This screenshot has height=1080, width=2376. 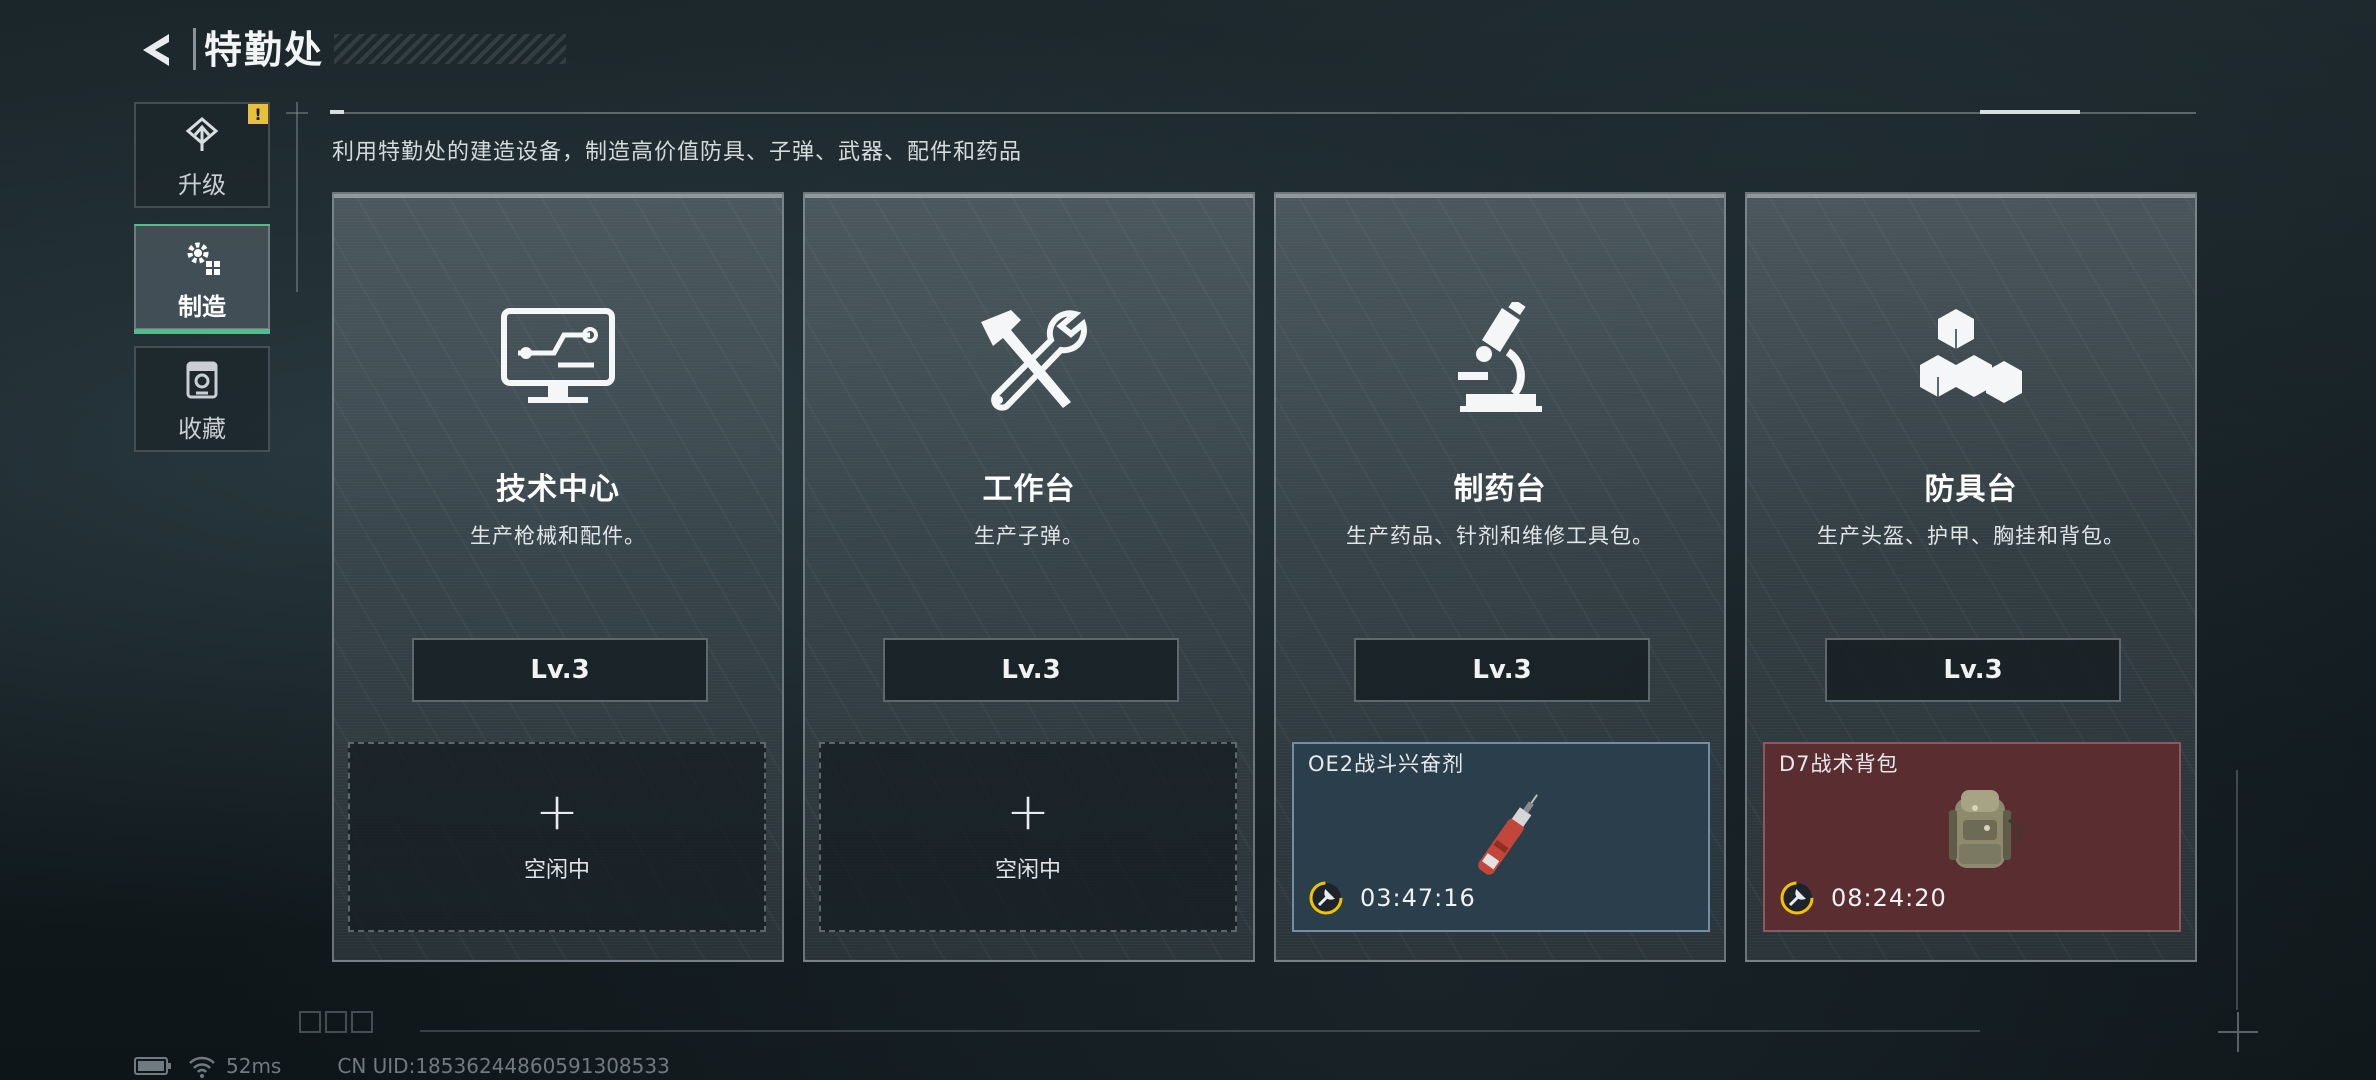 I want to click on injector-icon, so click(x=1508, y=834).